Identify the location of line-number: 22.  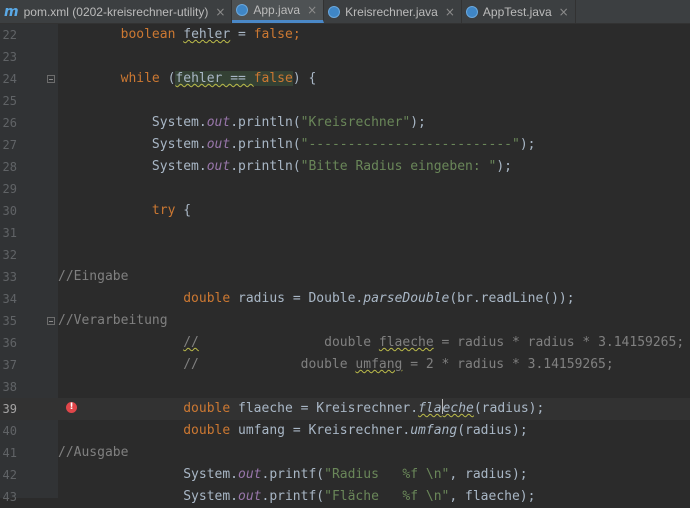
(9, 35).